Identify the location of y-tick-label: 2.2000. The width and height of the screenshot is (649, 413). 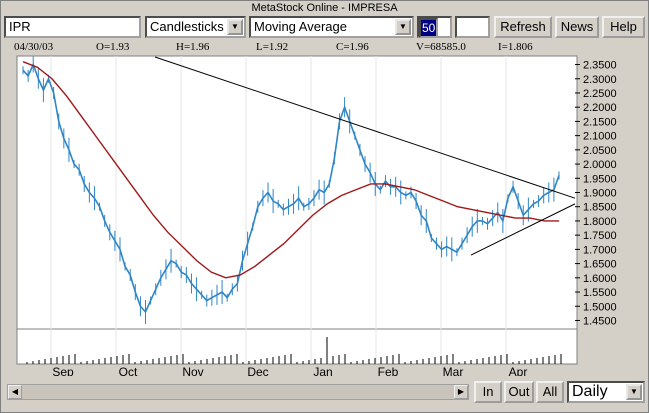
(600, 108).